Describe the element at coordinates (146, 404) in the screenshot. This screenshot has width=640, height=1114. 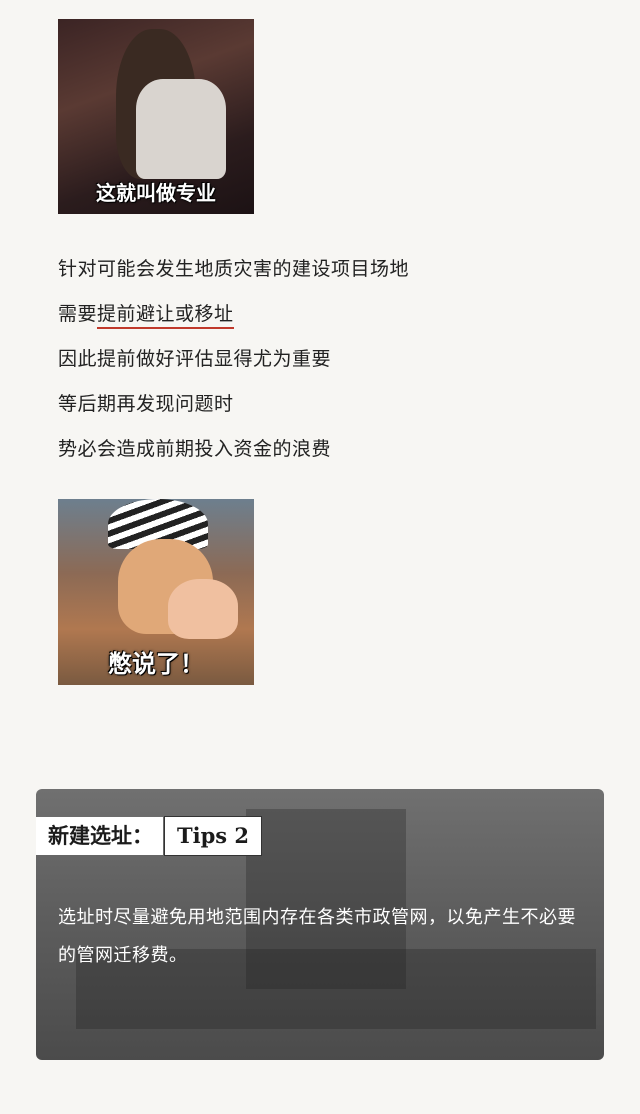
I see `text-line: 等后期再发现问题时` at that location.